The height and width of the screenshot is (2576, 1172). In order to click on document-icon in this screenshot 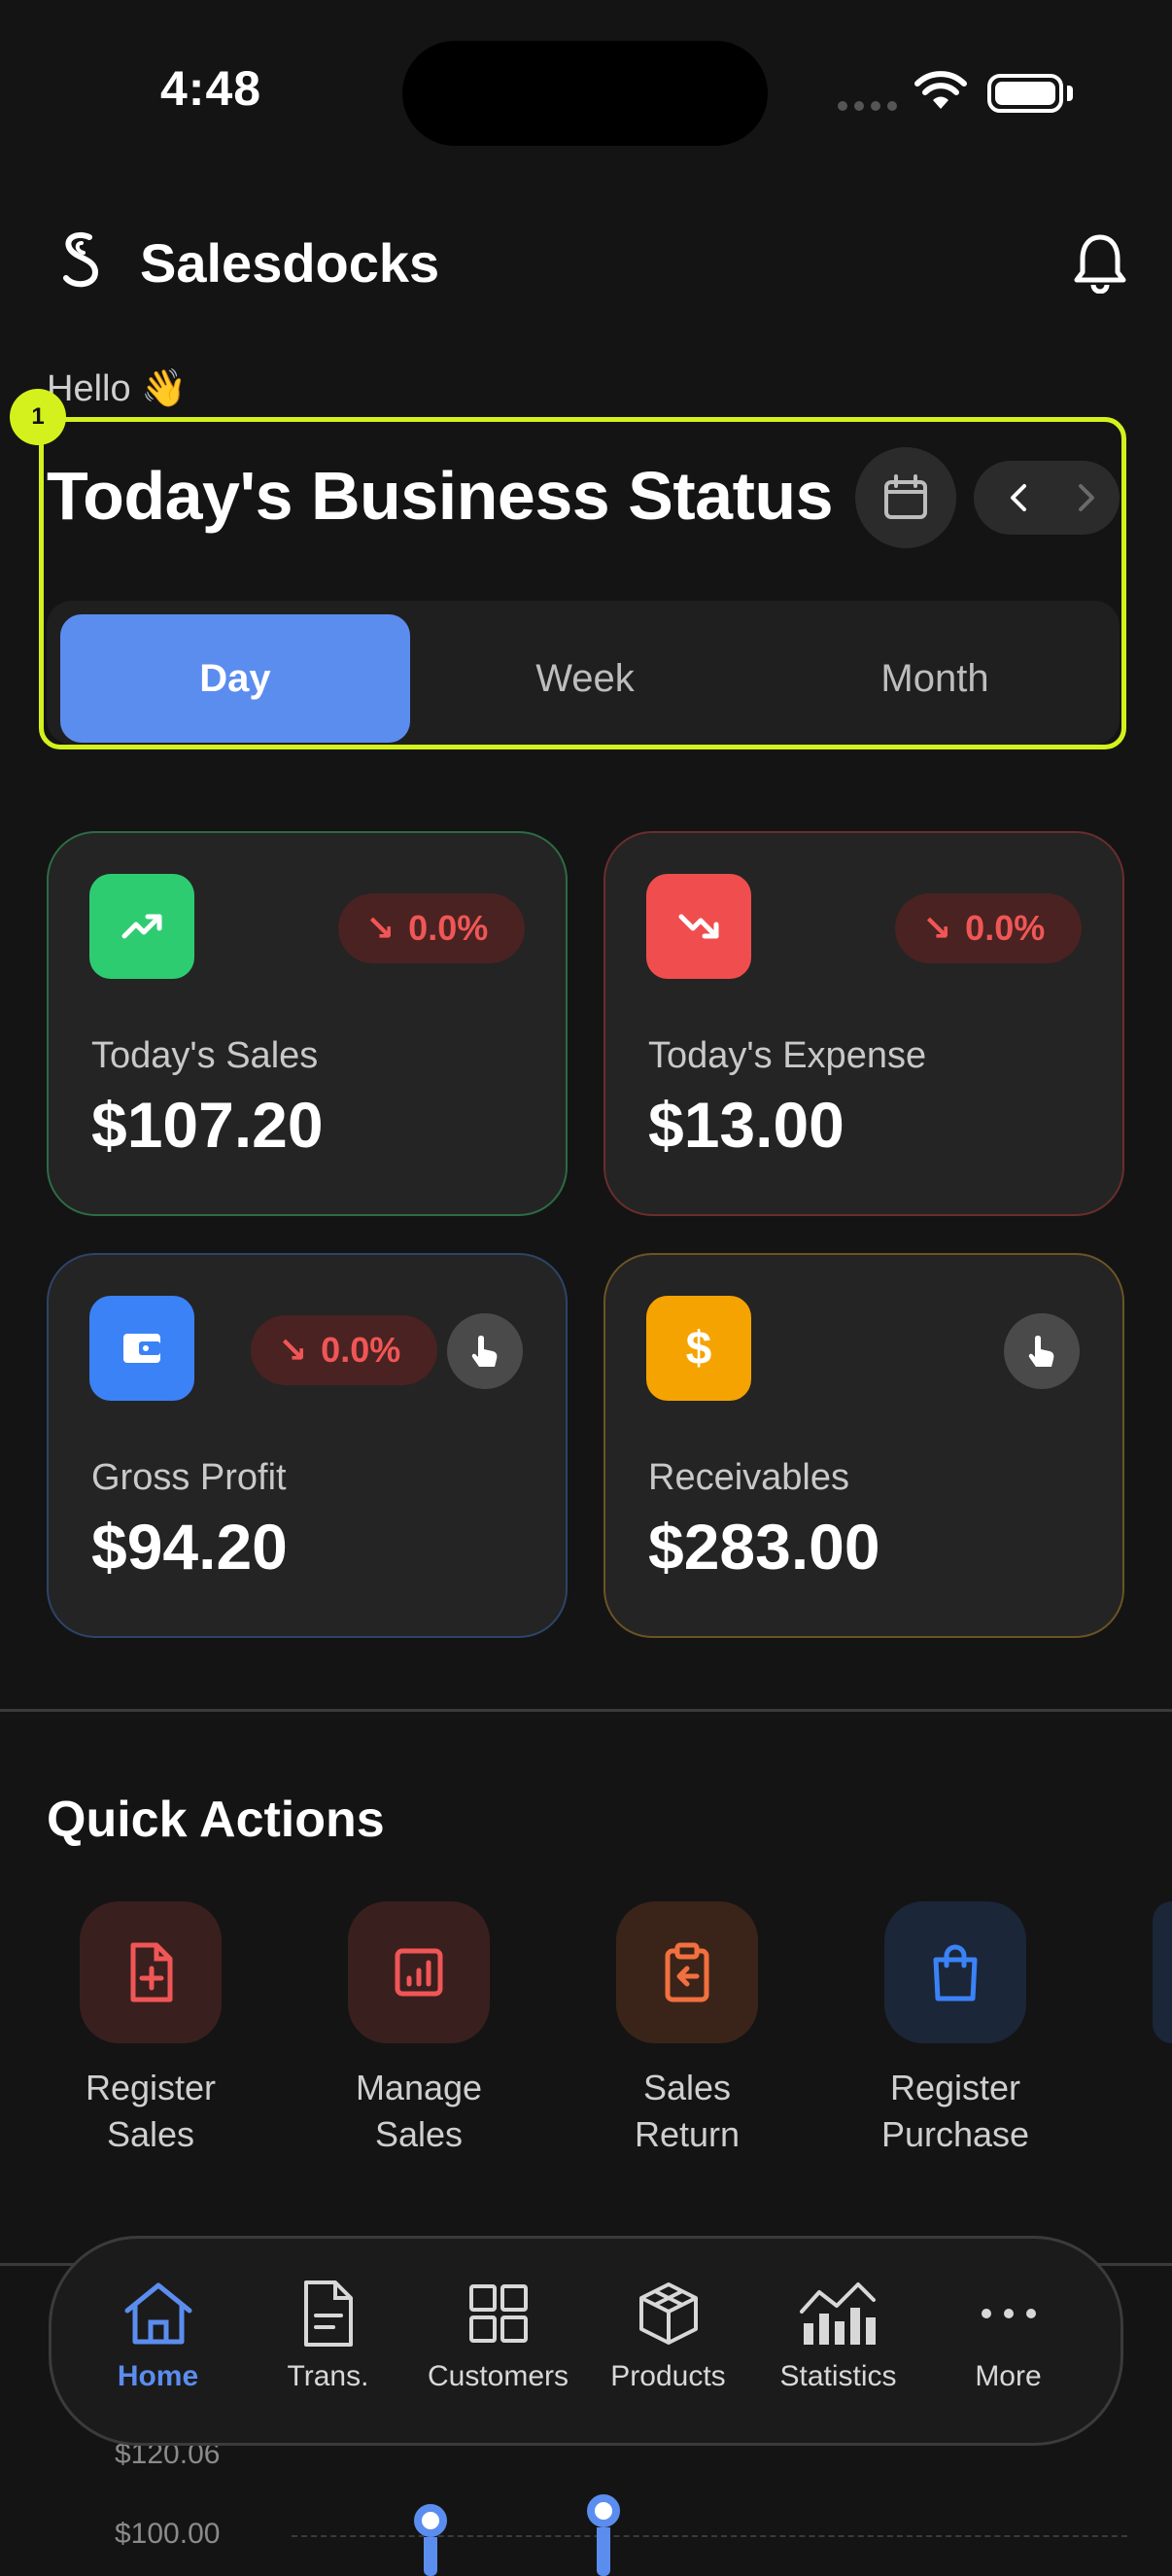, I will do `click(328, 2313)`.